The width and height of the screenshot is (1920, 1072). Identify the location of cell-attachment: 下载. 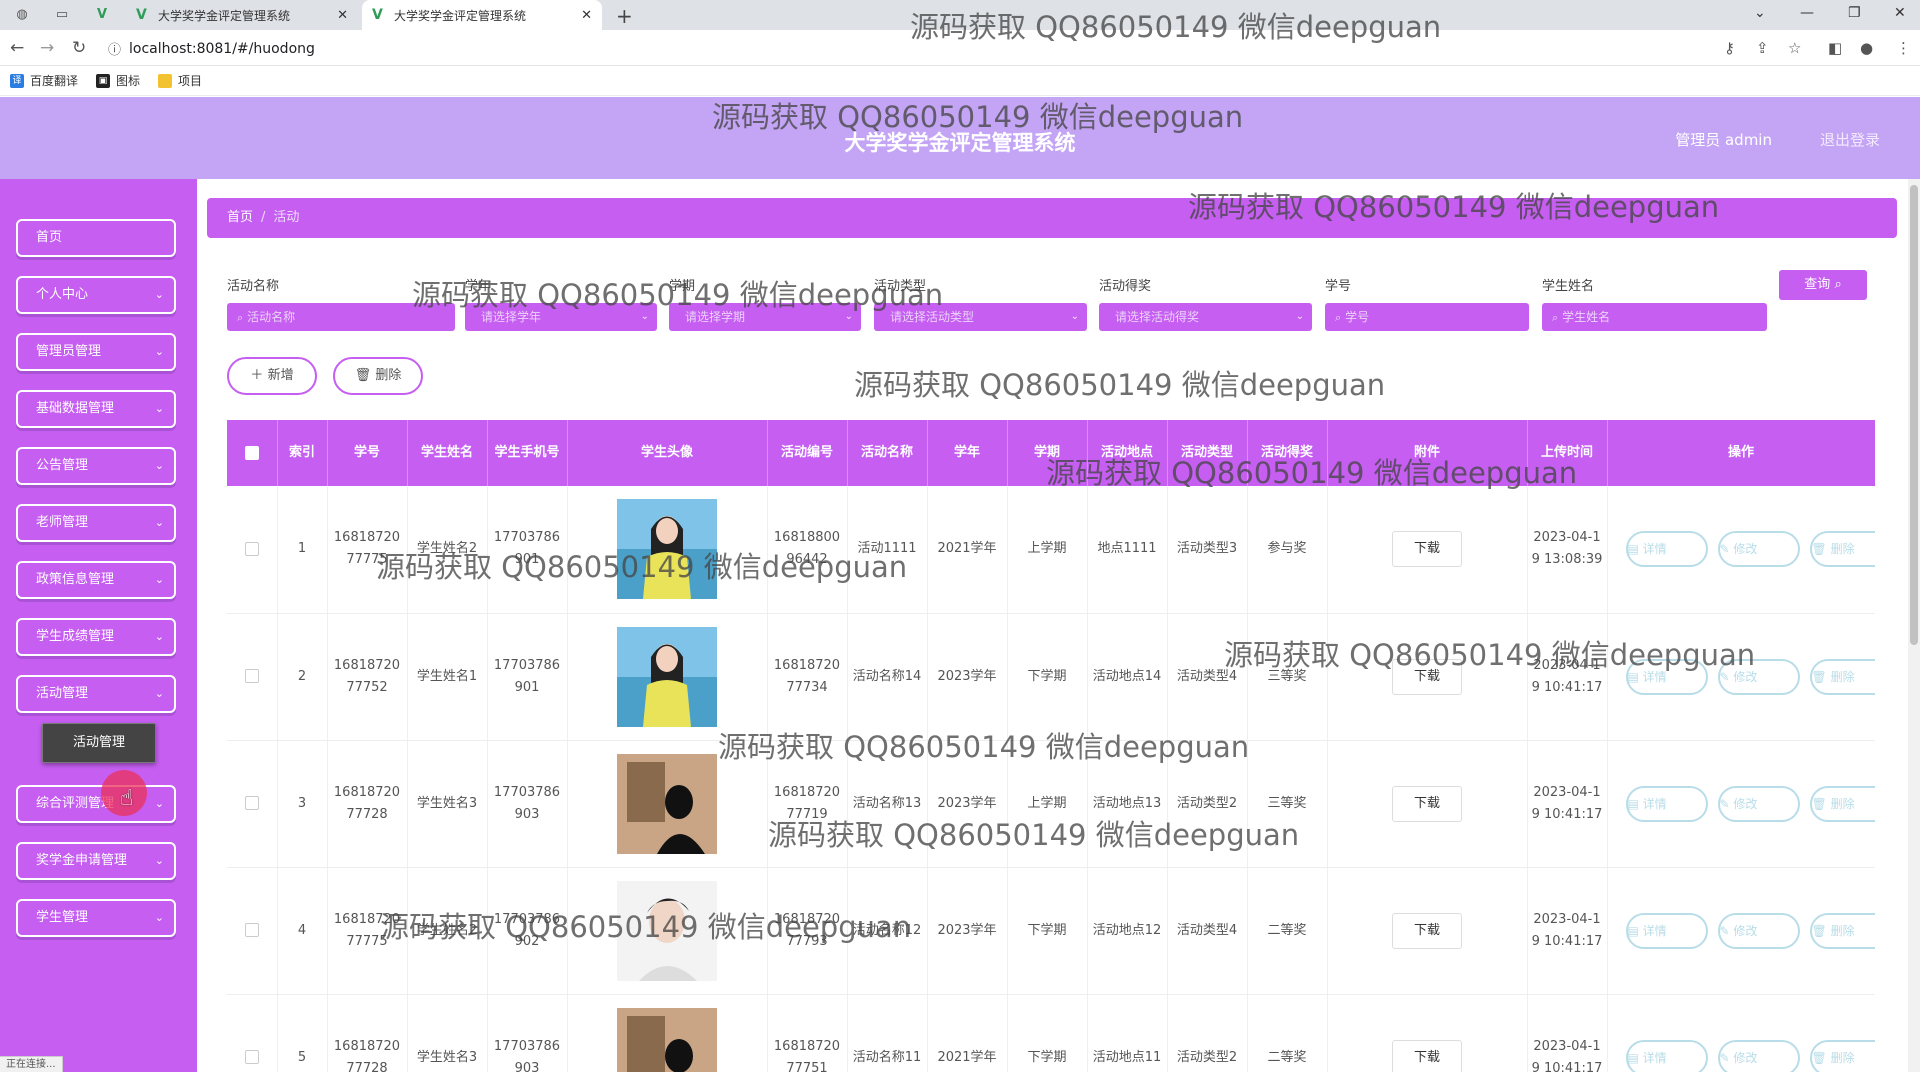
(1427, 550).